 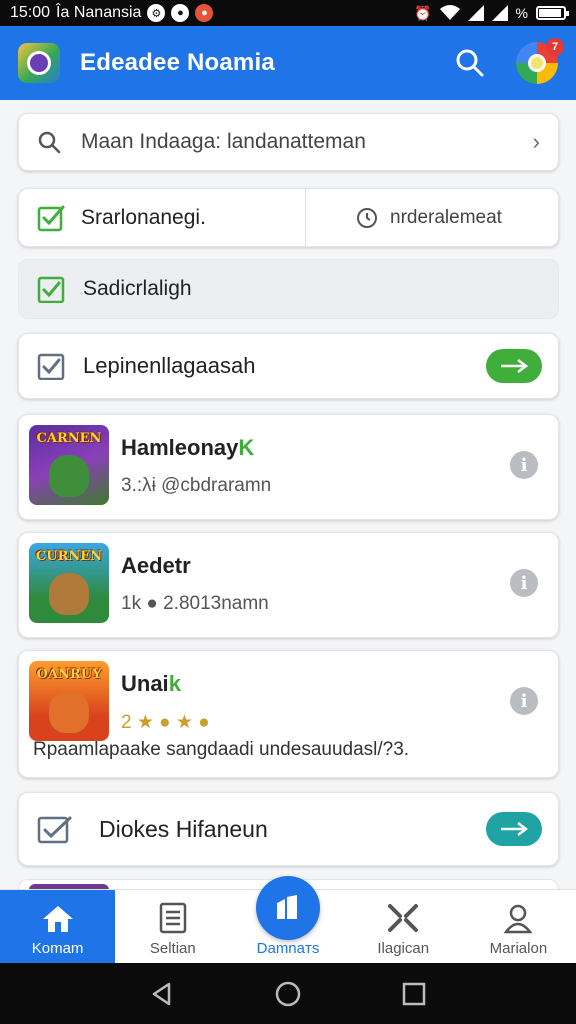 I want to click on option-row-label: Lepinenllagaasah, so click(x=169, y=365).